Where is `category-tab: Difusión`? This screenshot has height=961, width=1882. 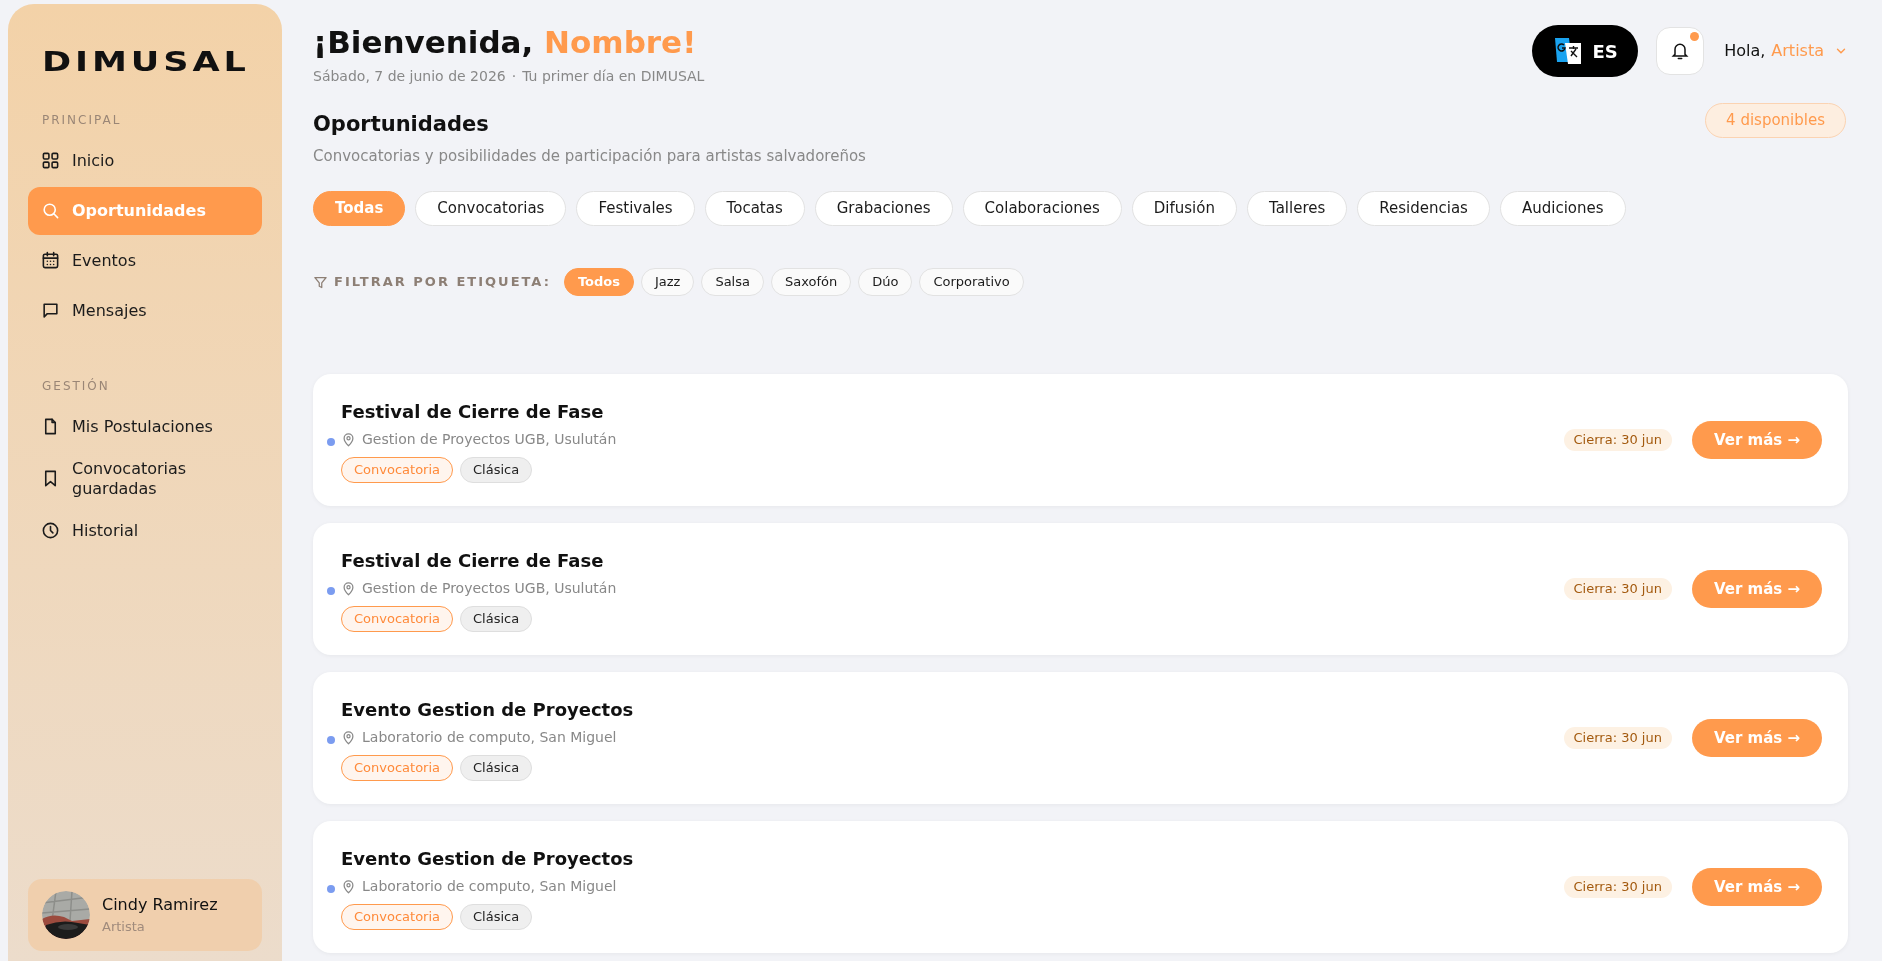 category-tab: Difusión is located at coordinates (1184, 208).